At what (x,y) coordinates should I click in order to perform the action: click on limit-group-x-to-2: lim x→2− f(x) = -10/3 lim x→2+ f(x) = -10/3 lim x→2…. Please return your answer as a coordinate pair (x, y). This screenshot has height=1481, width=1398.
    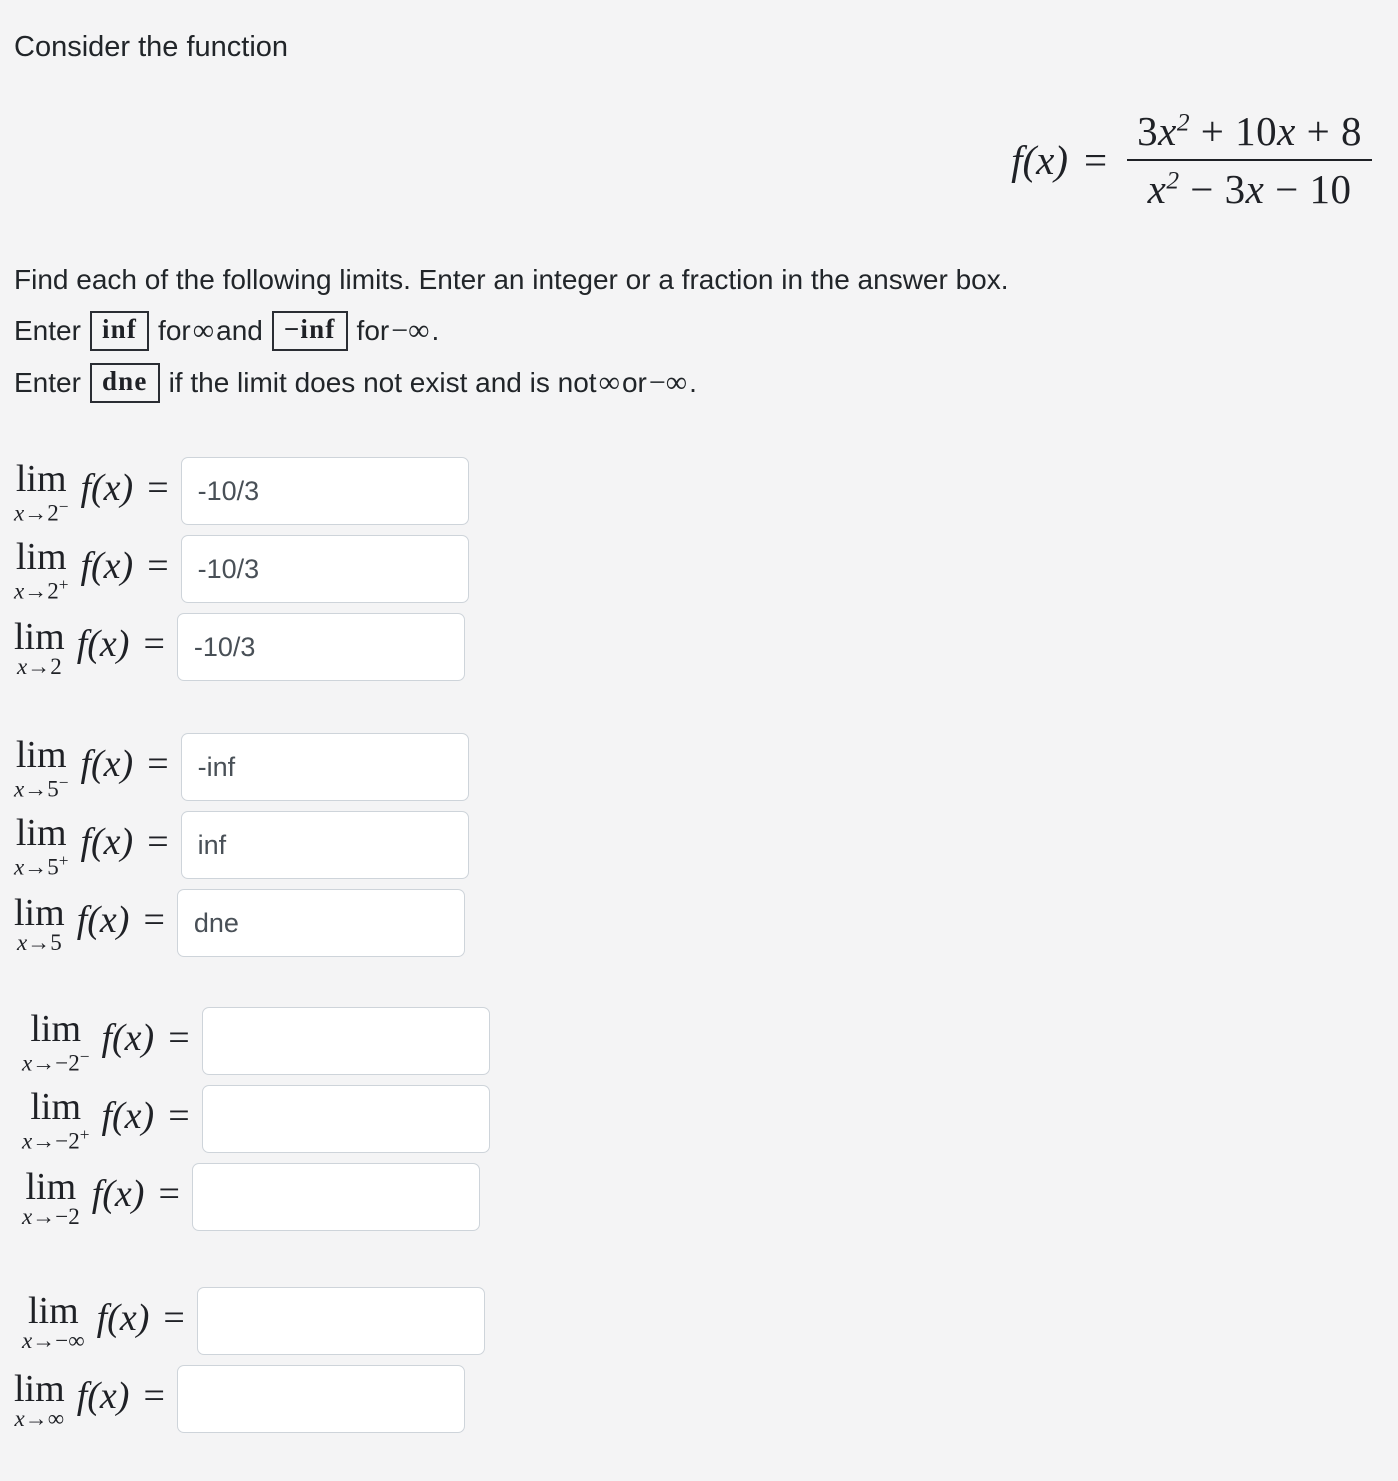
    Looking at the image, I should click on (234, 569).